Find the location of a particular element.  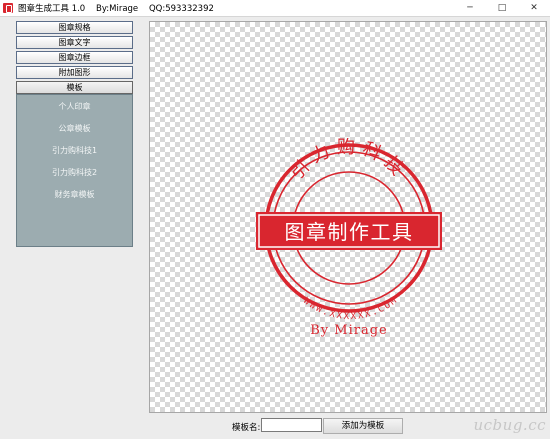

seal-text-button: 图章文字 is located at coordinates (74, 42).